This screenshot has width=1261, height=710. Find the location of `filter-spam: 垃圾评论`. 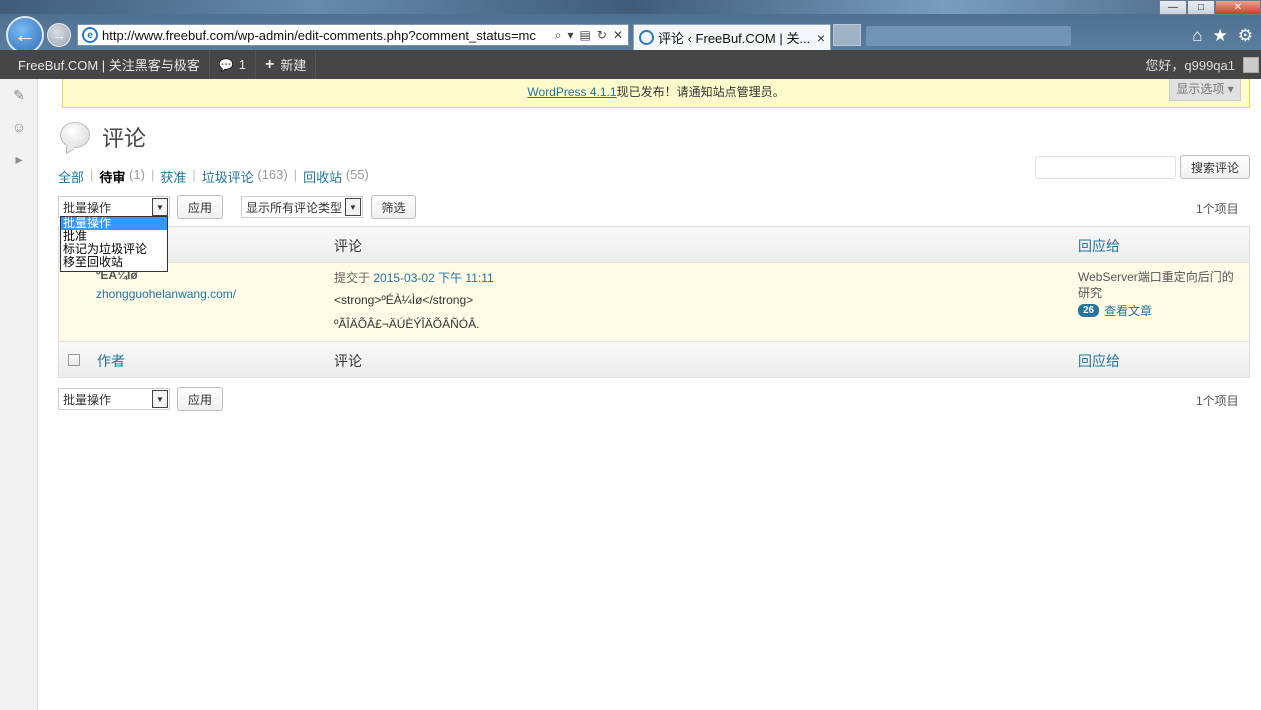

filter-spam: 垃圾评论 is located at coordinates (228, 176).